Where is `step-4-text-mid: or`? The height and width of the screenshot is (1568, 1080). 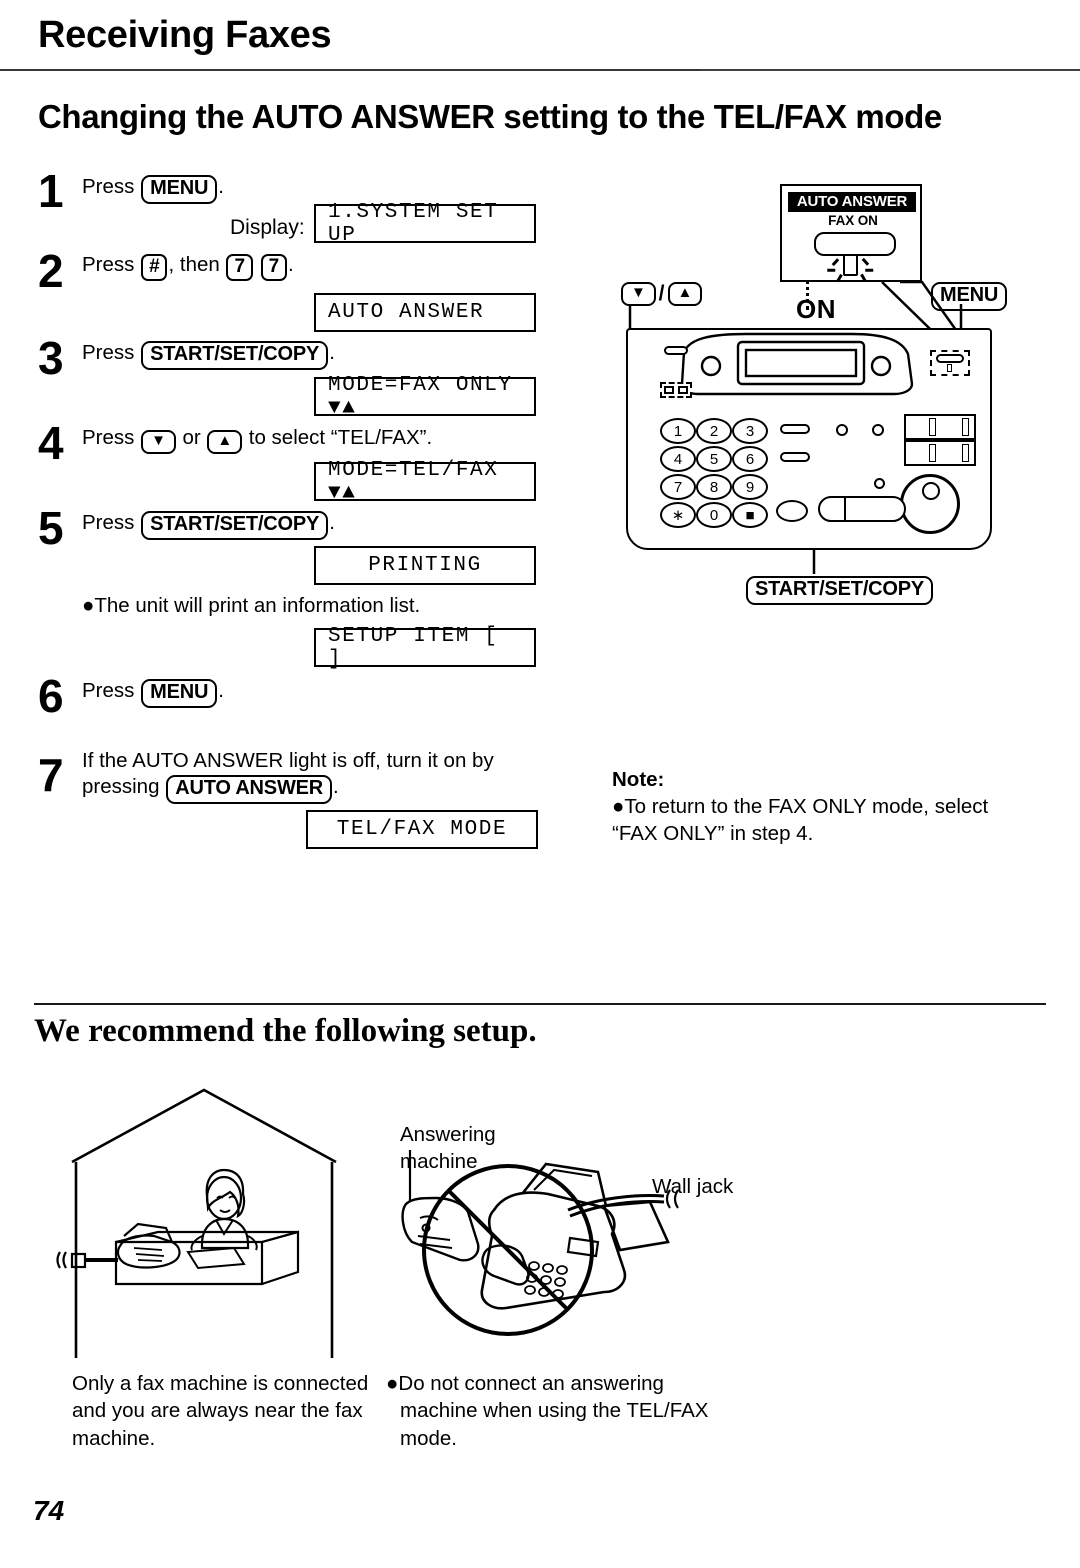
step-4-text-mid: or is located at coordinates (191, 437).